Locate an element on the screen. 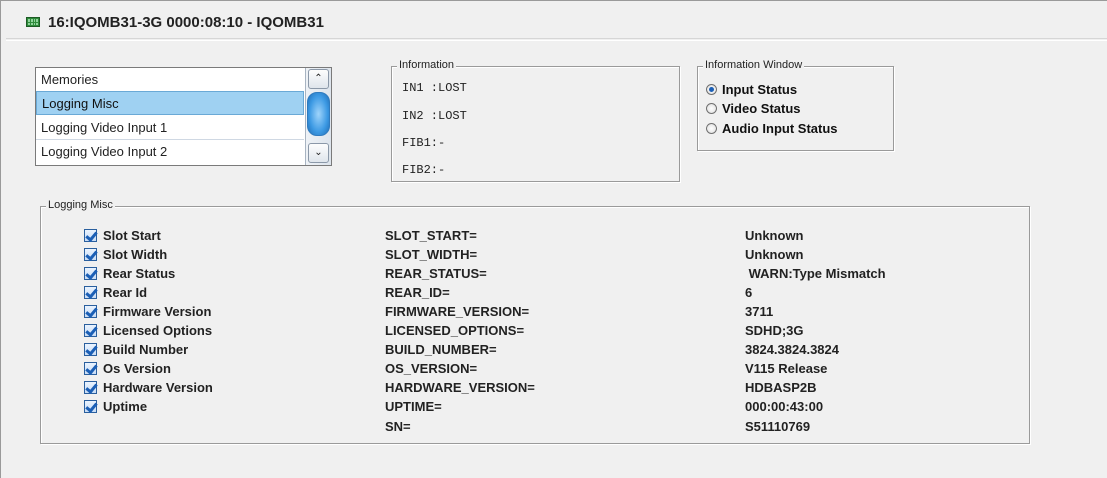 This screenshot has height=478, width=1107. log-key: SLOT_START= is located at coordinates (431, 235).